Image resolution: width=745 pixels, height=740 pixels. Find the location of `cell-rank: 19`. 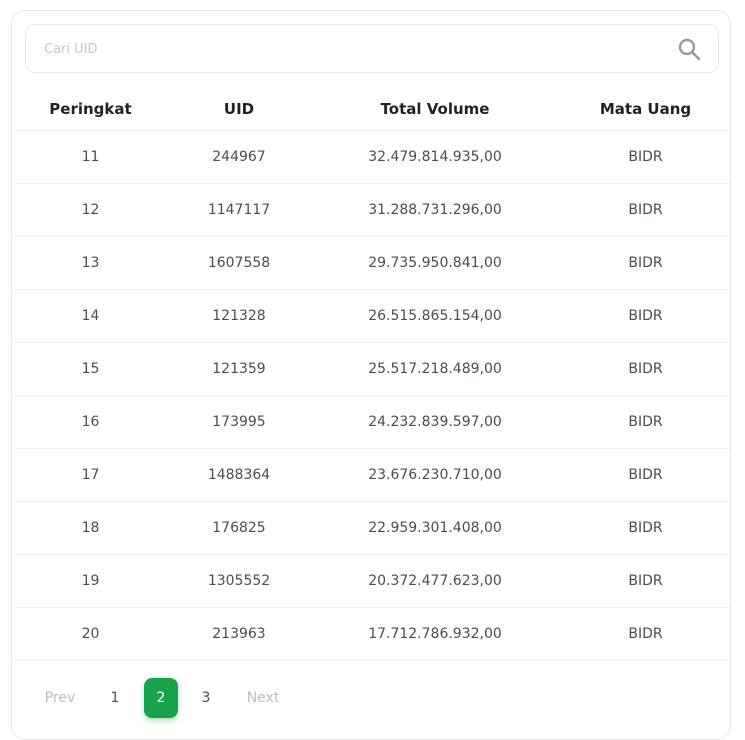

cell-rank: 19 is located at coordinates (90, 581).